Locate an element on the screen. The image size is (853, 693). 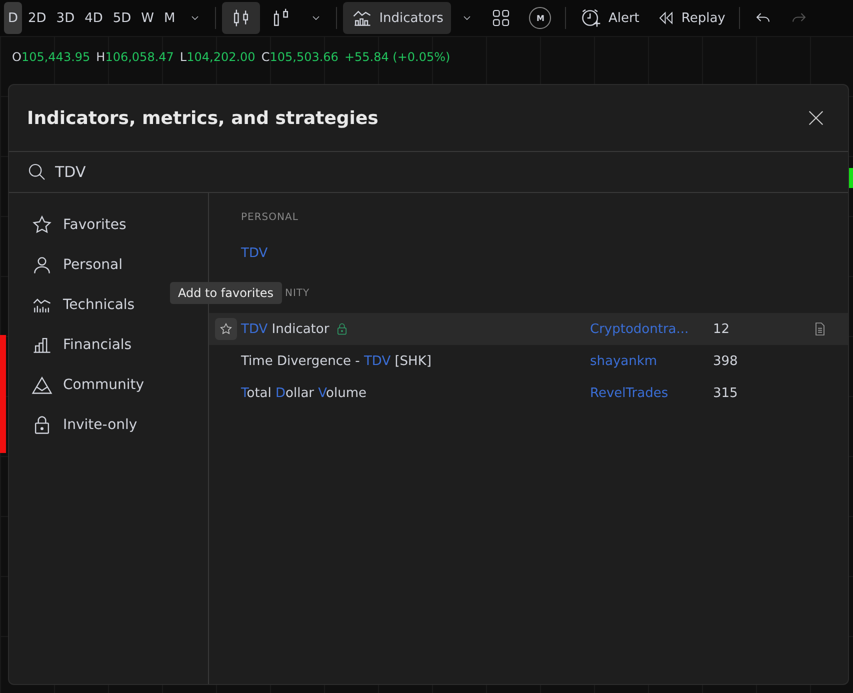
price-value: H 106,058.47 is located at coordinates (135, 57).